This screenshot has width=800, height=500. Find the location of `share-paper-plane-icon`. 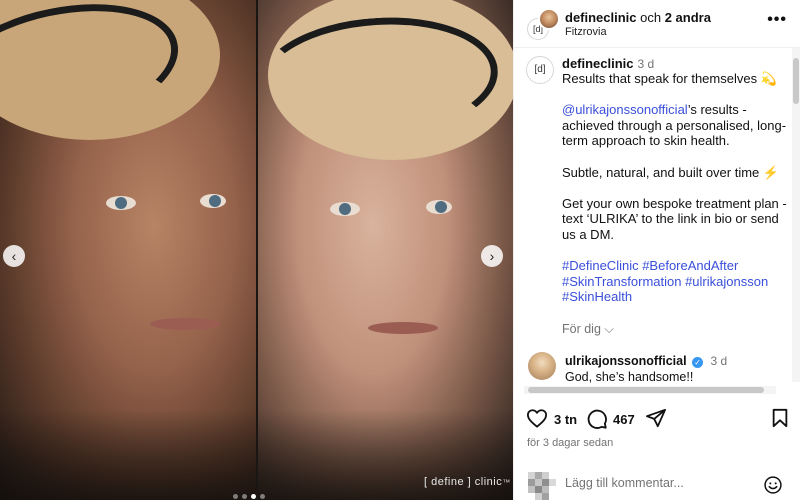

share-paper-plane-icon is located at coordinates (656, 418).